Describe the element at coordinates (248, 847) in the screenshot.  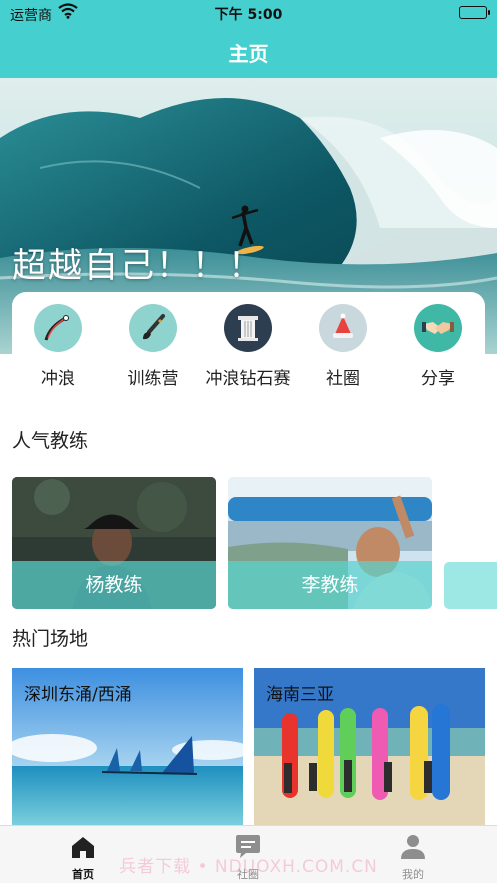
I see `chat-icon` at that location.